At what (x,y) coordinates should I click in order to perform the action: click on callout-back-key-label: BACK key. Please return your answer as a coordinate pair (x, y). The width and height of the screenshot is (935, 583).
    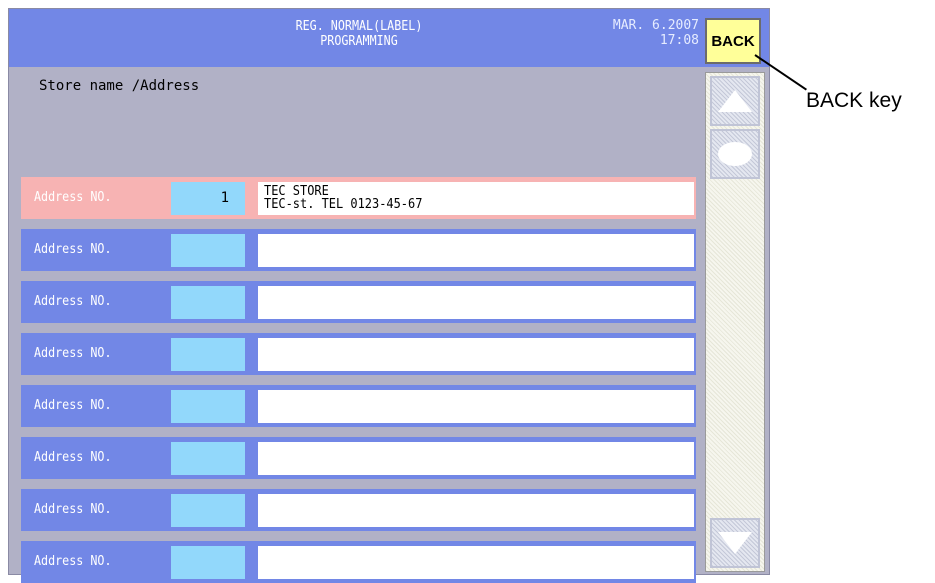
    Looking at the image, I should click on (854, 100).